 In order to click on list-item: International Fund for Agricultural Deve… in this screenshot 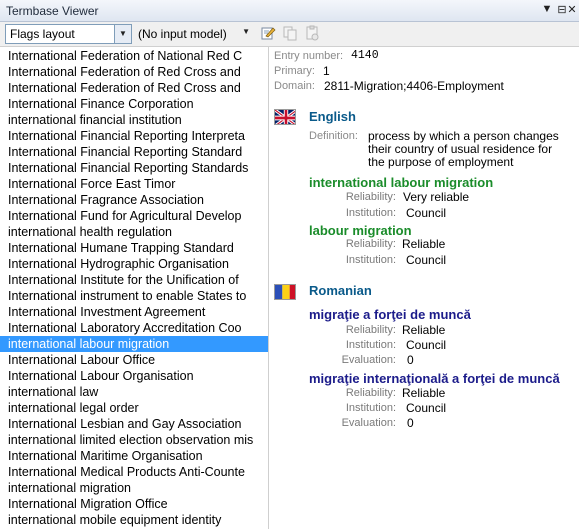, I will do `click(134, 216)`.